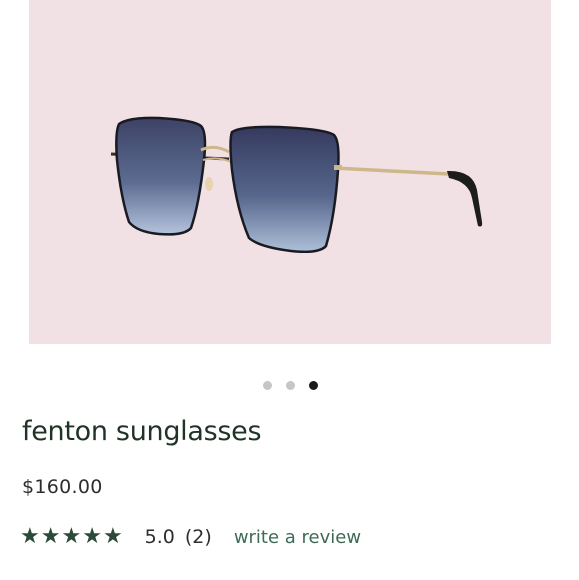 The width and height of the screenshot is (579, 580). Describe the element at coordinates (142, 431) in the screenshot. I see `product-title: fenton sunglasses` at that location.